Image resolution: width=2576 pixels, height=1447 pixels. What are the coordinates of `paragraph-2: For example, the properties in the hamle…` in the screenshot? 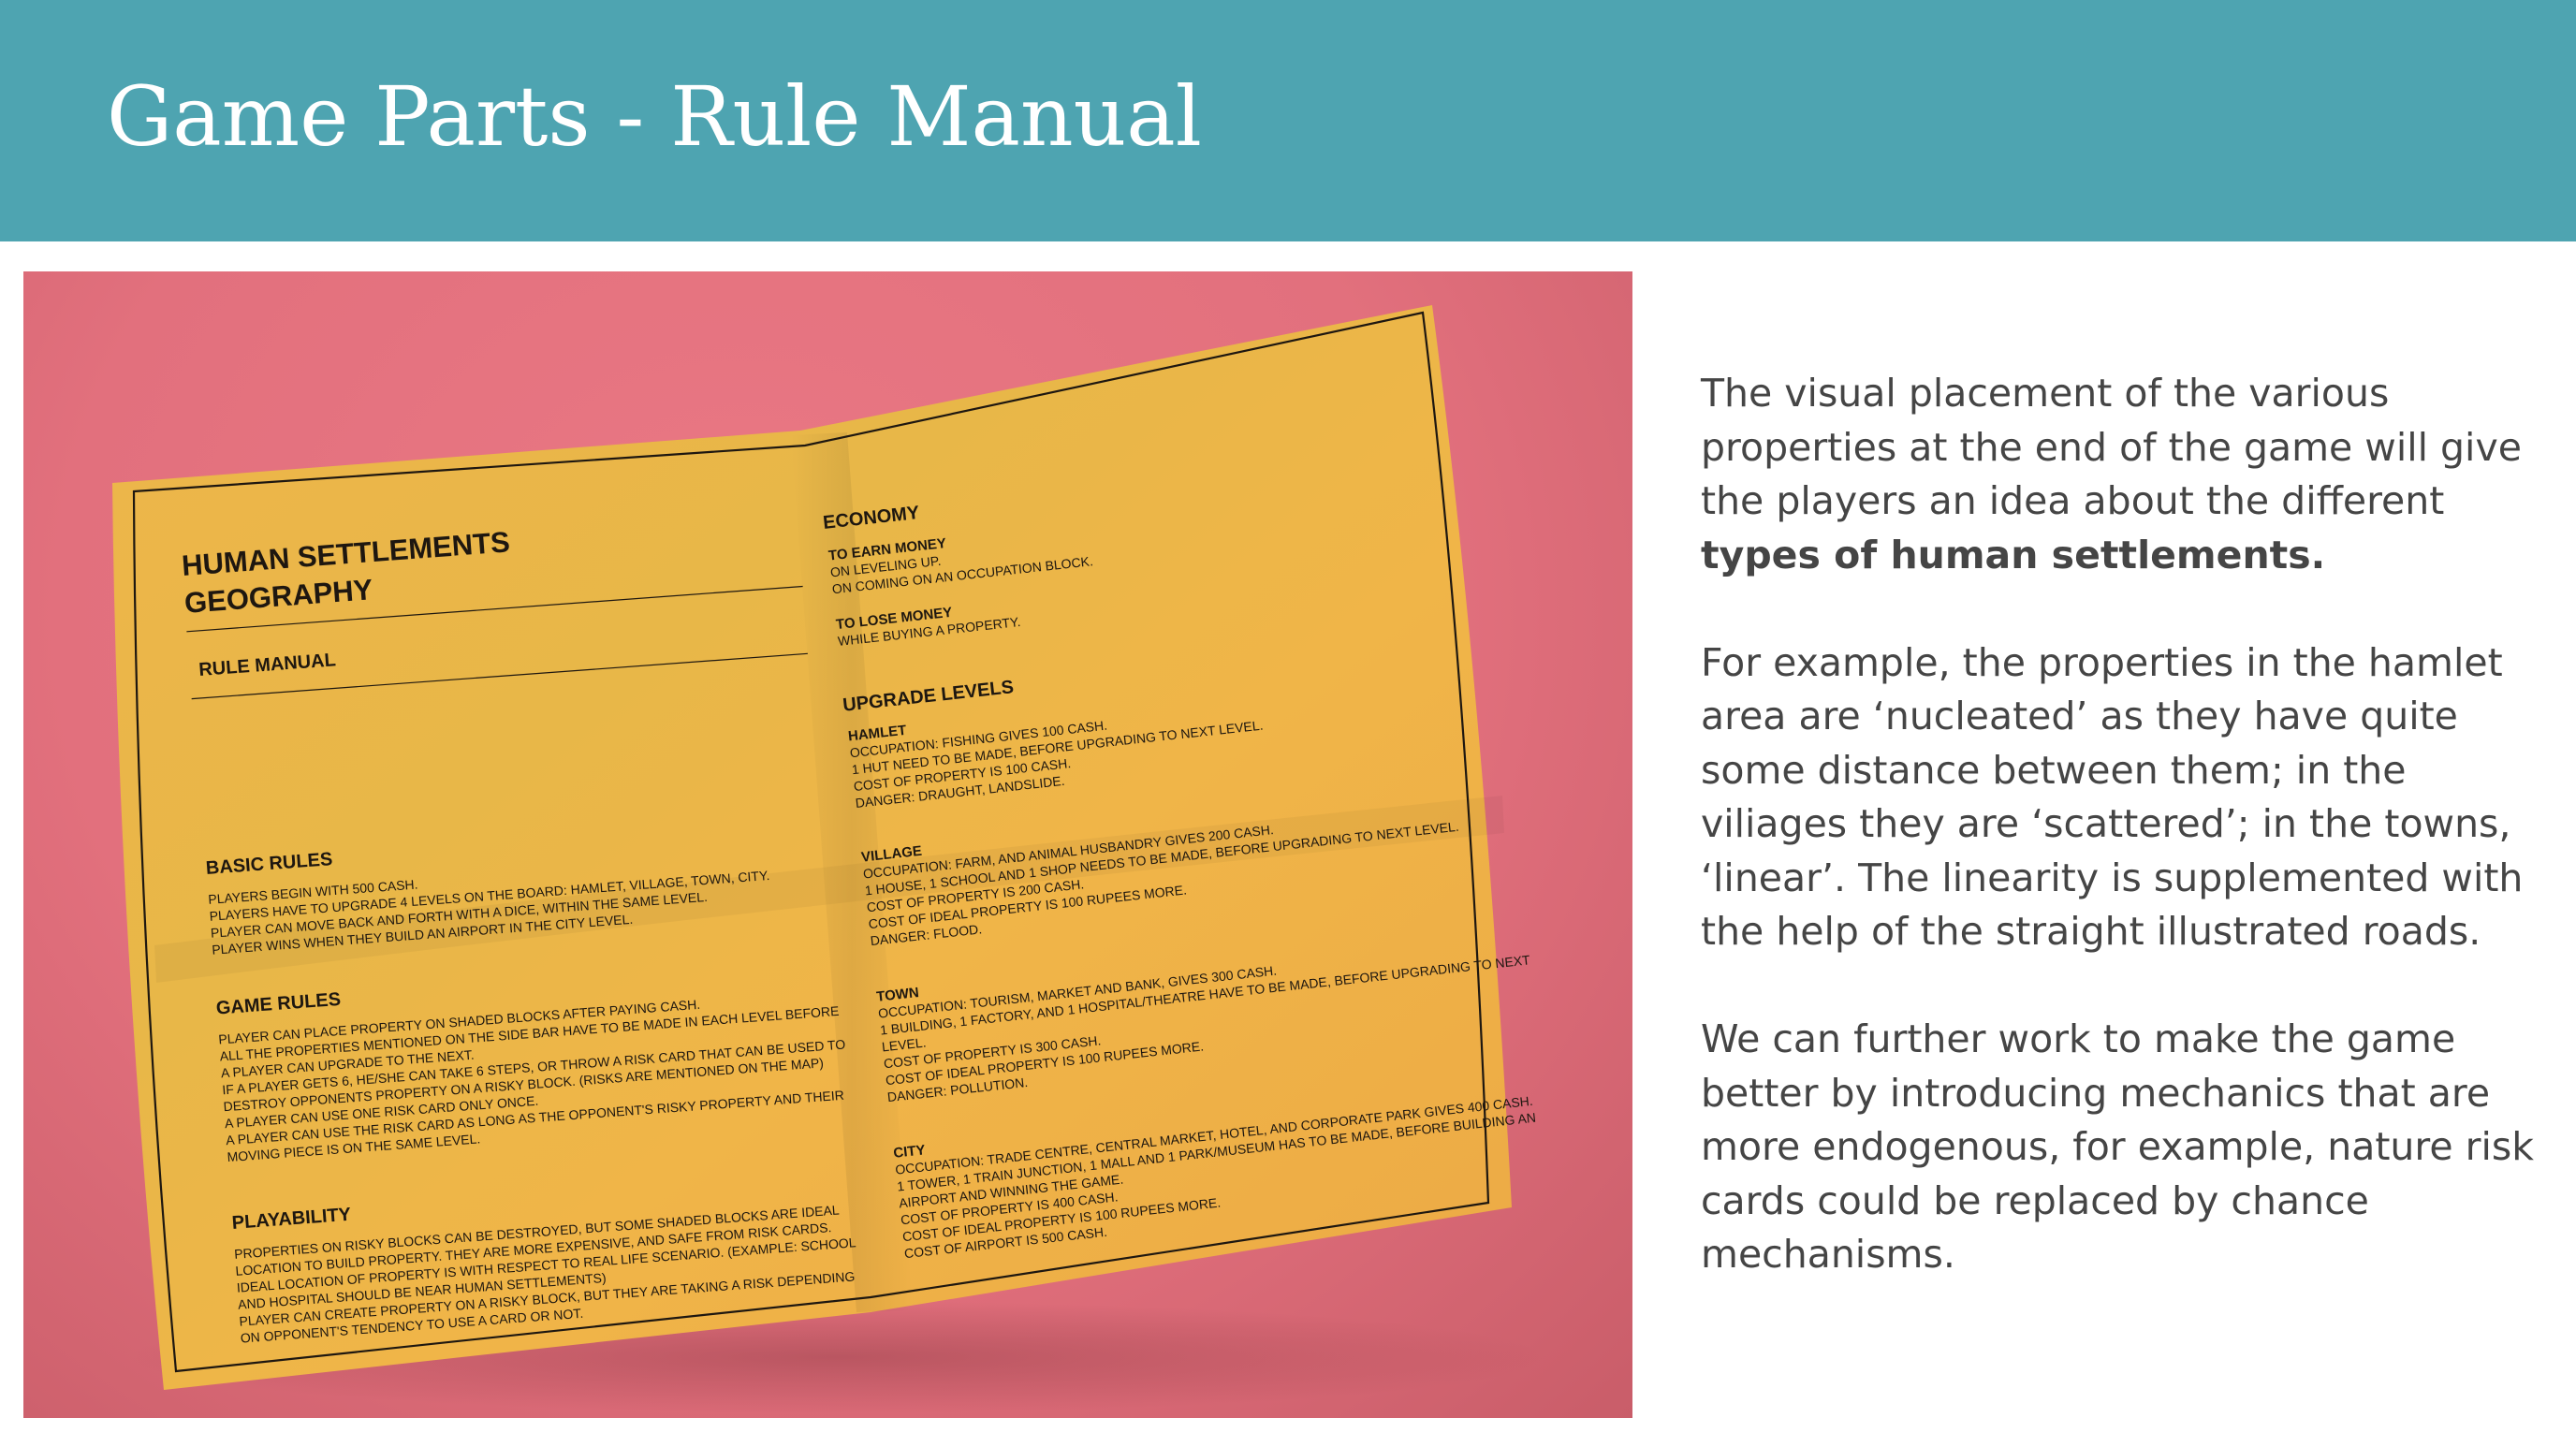 It's located at (2112, 797).